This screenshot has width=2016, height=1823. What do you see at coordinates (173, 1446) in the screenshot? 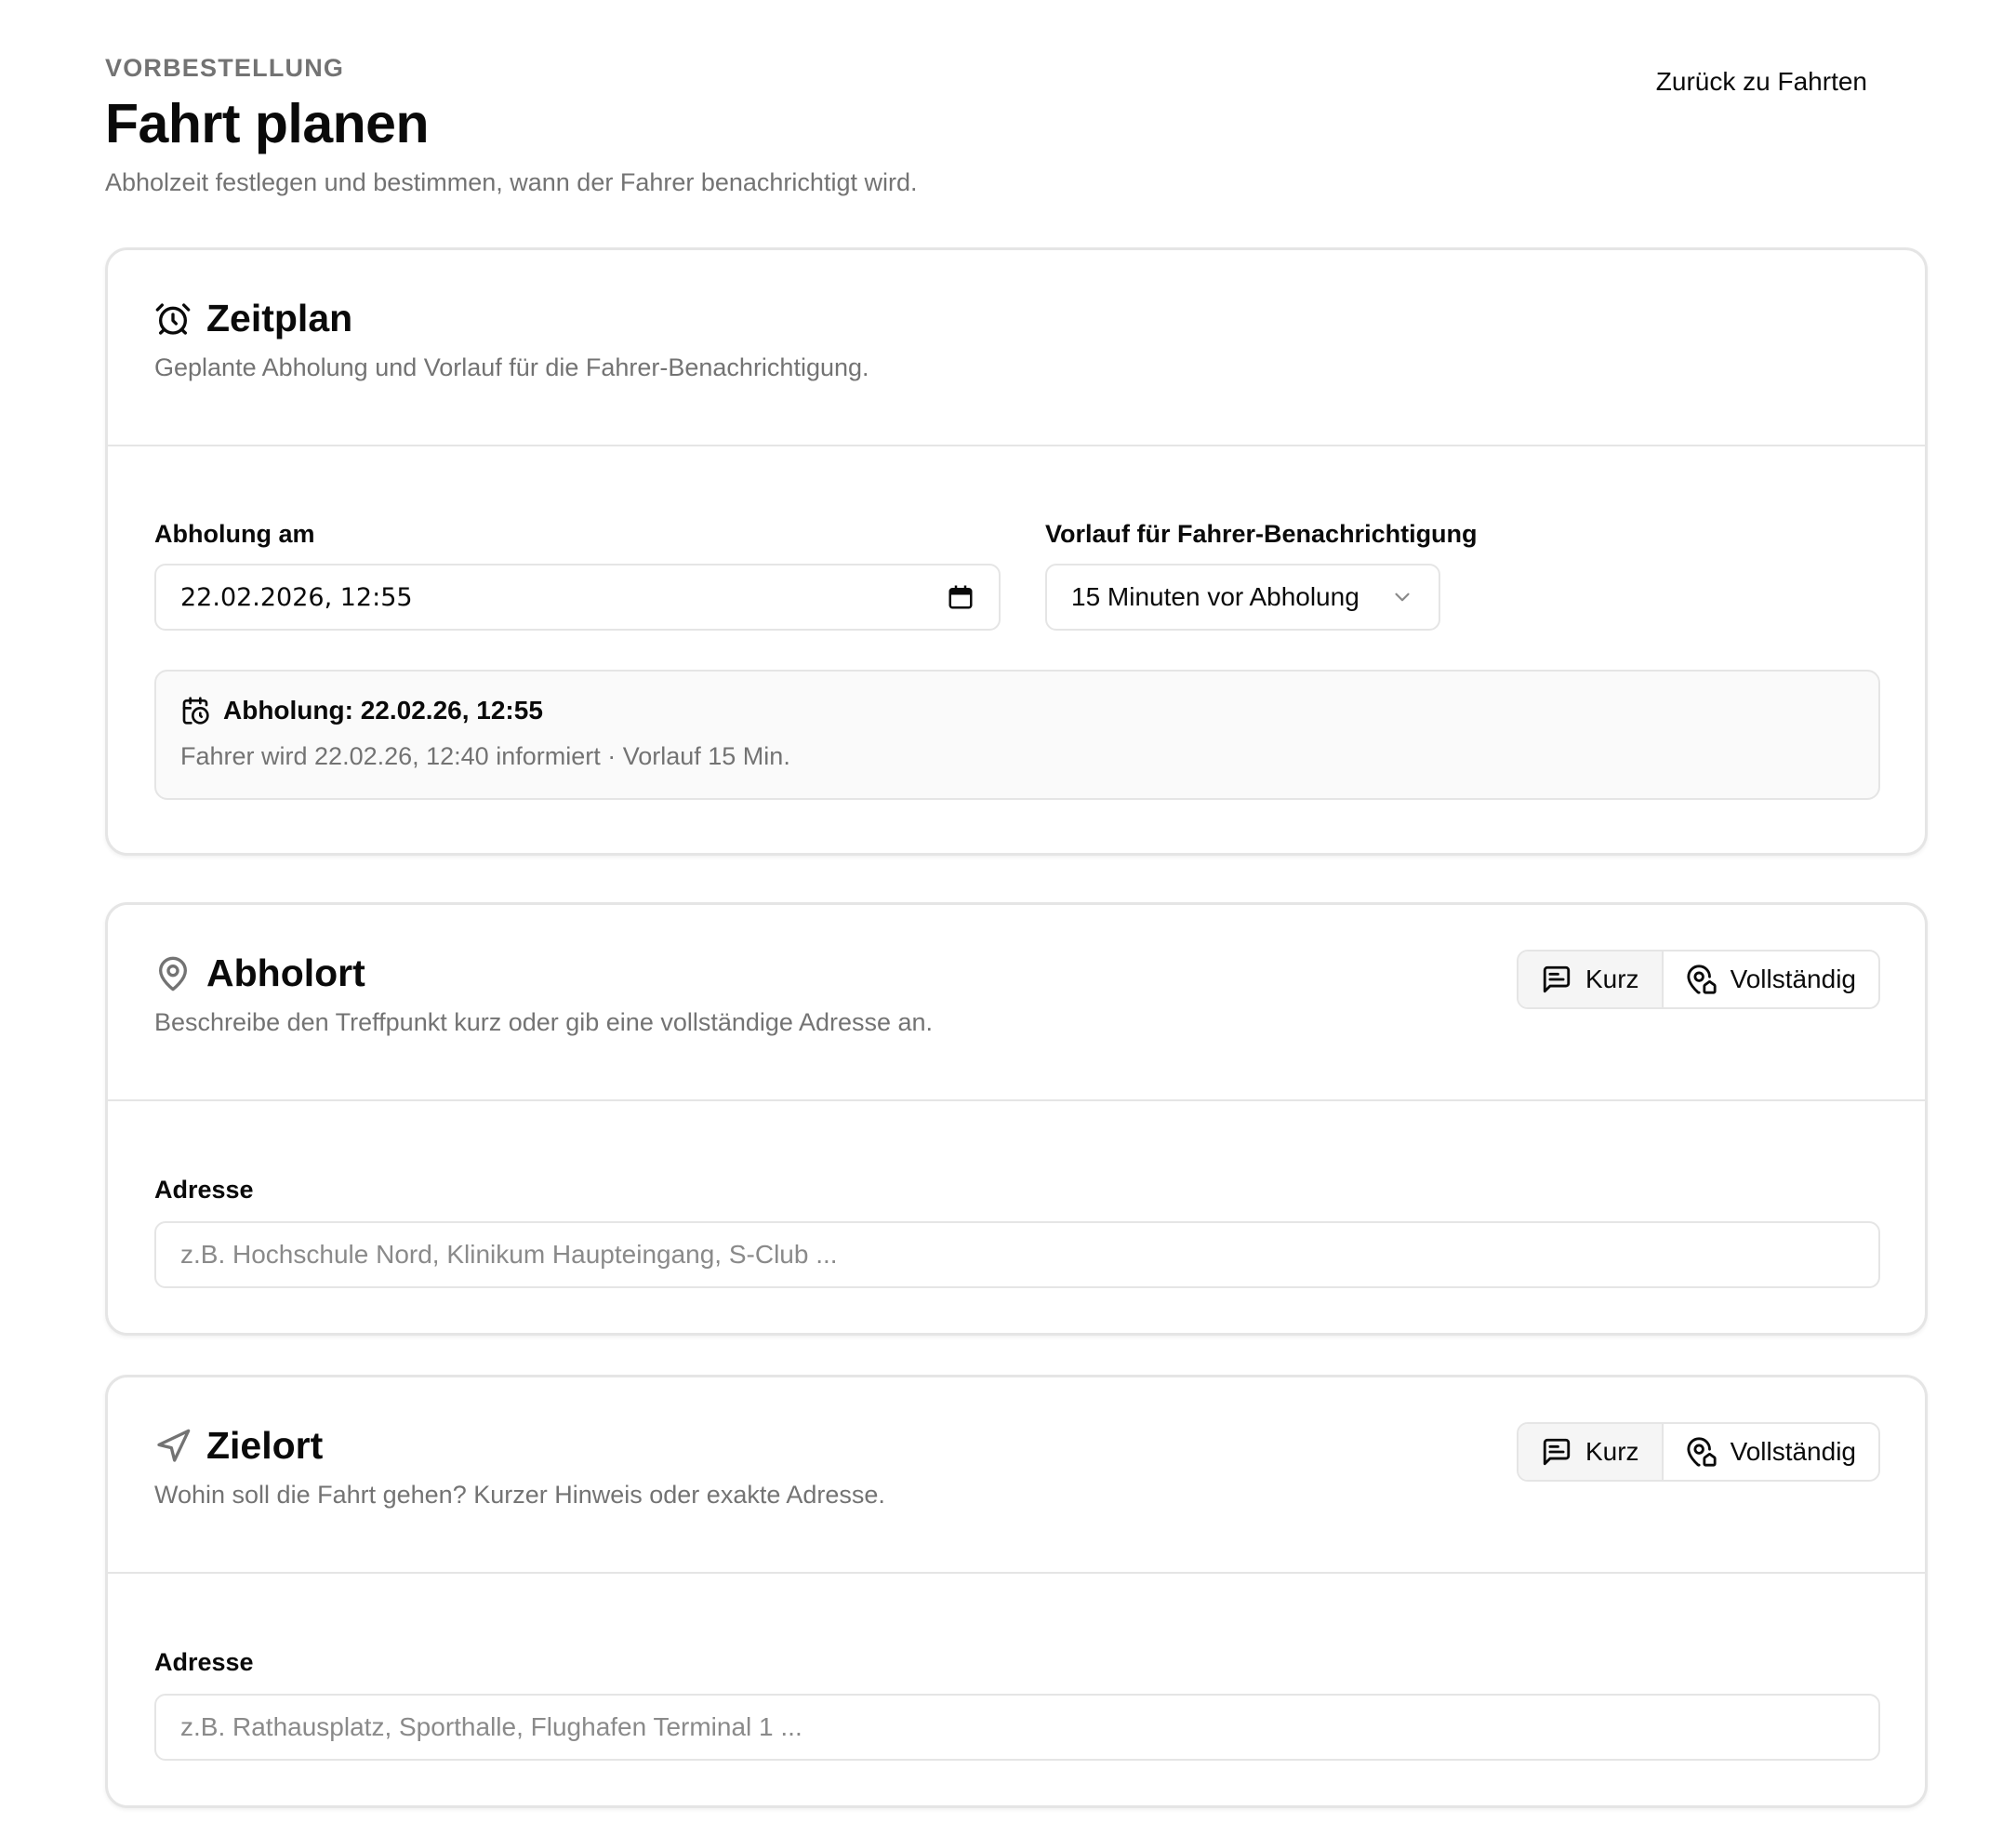
I see `navigation-icon` at bounding box center [173, 1446].